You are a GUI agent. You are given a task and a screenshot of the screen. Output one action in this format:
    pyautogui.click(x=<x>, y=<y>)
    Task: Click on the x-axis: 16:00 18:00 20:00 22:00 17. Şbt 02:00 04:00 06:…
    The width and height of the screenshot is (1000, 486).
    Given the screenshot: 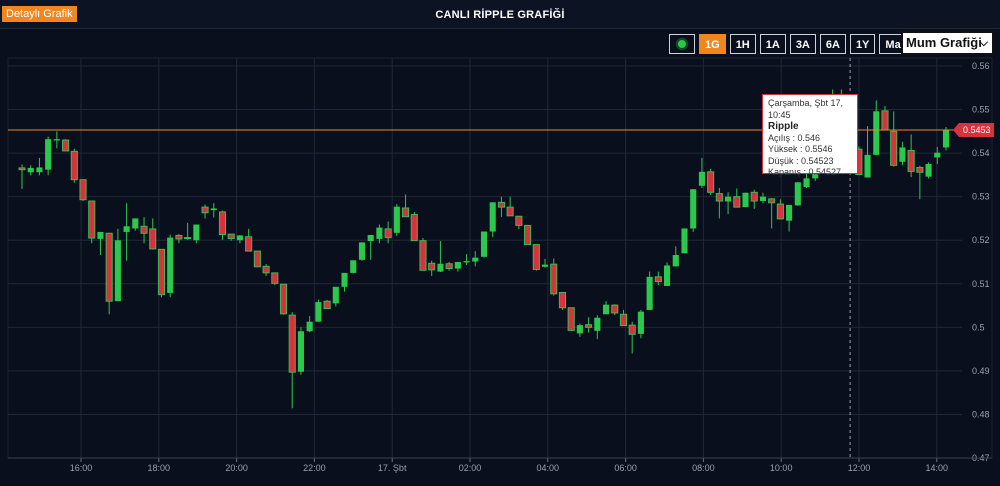 What is the action you would take?
    pyautogui.click(x=500, y=465)
    